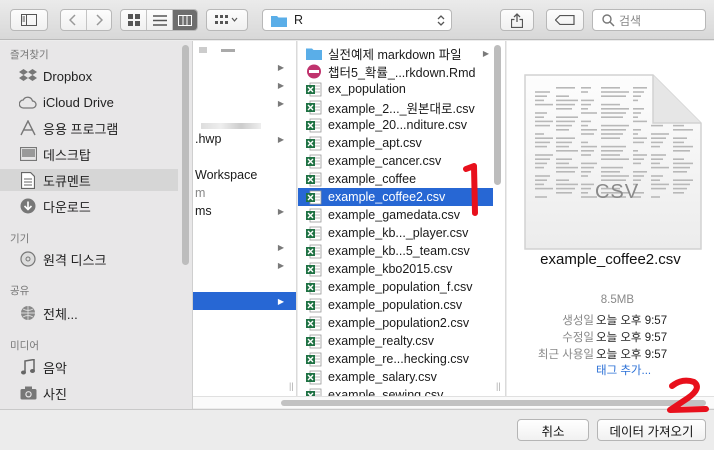 Image resolution: width=714 pixels, height=450 pixels. I want to click on folder-row: ms ▶, so click(244, 211).